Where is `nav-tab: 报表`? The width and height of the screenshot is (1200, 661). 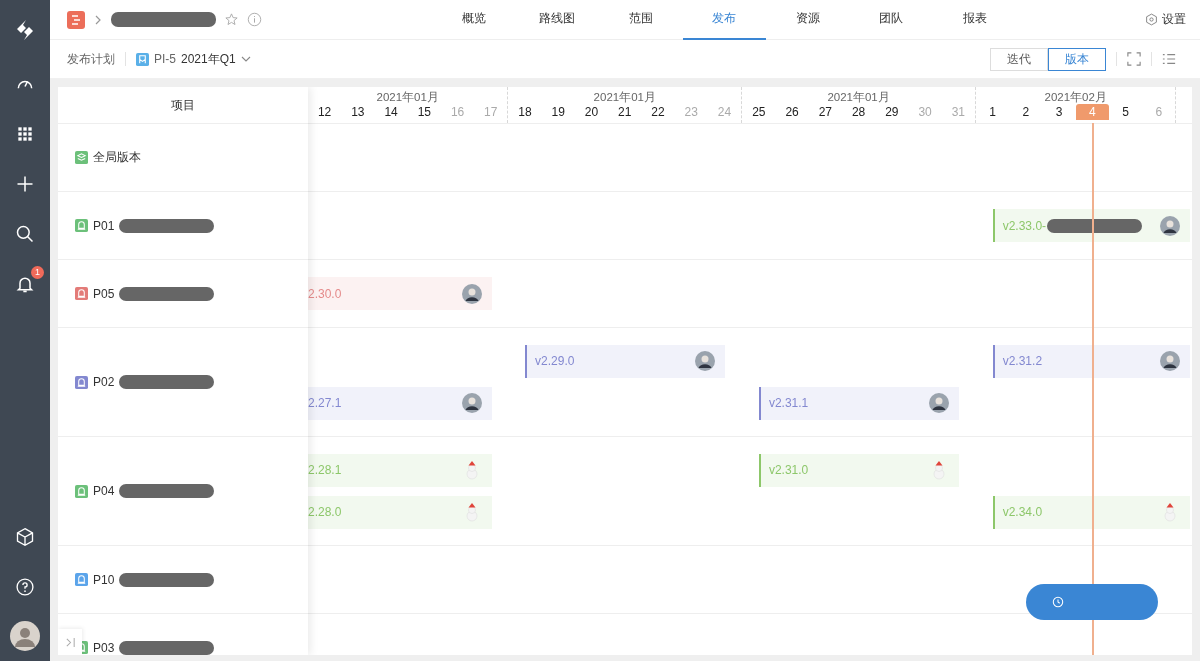 nav-tab: 报表 is located at coordinates (975, 20).